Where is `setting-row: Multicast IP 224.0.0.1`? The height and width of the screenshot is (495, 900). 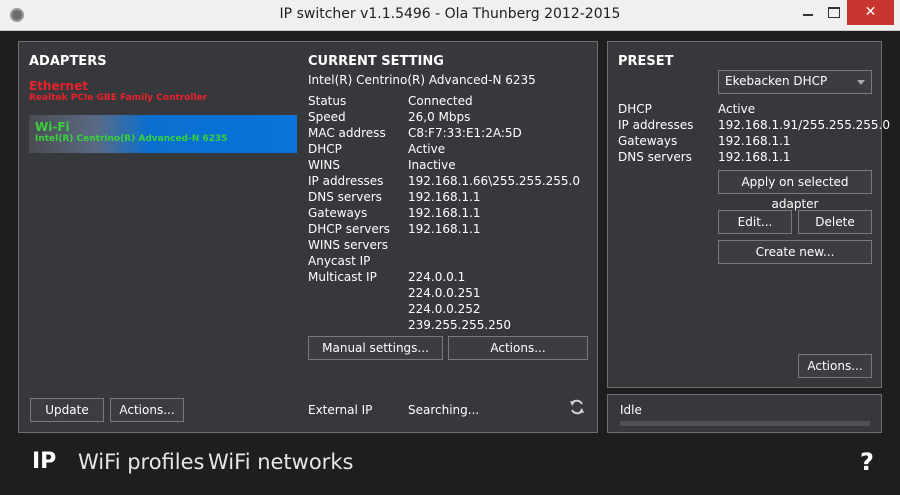 setting-row: Multicast IP 224.0.0.1 is located at coordinates (444, 277).